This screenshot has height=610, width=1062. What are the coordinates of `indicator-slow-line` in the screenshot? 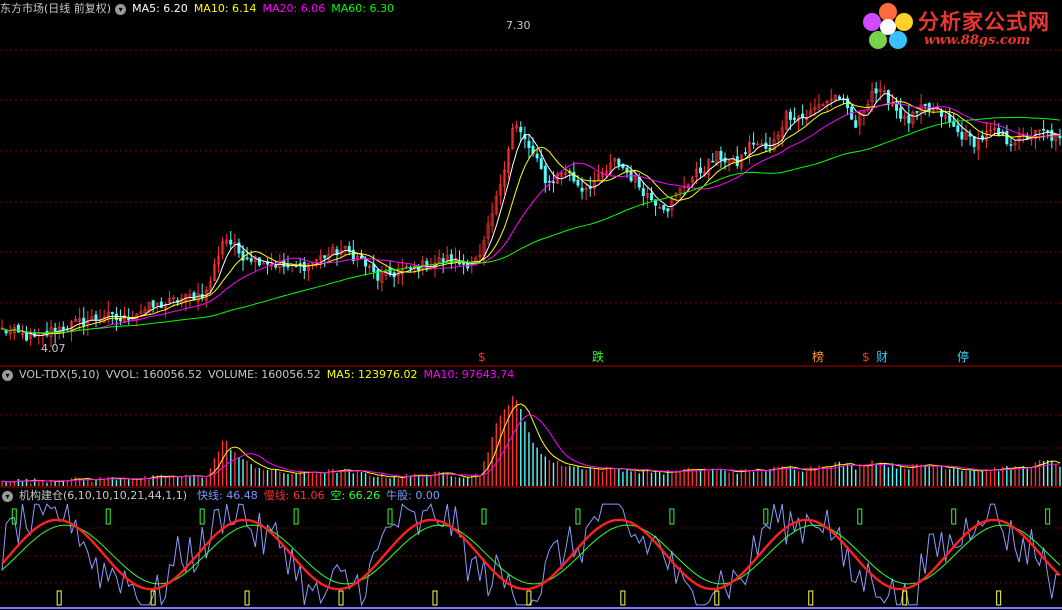 It's located at (531, 554).